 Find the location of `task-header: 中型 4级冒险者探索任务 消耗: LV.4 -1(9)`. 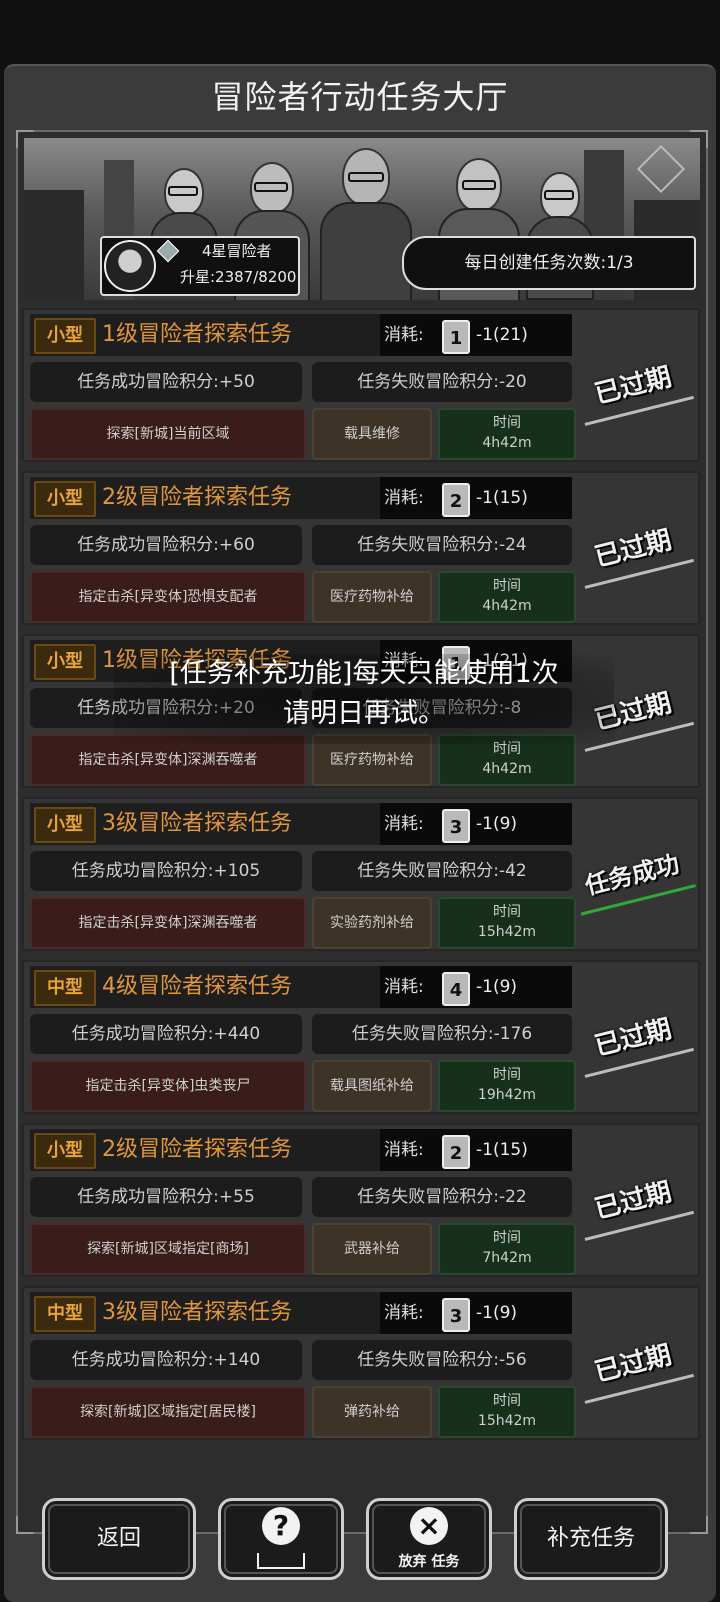

task-header: 中型 4级冒险者探索任务 消耗: LV.4 -1(9) is located at coordinates (301, 987).